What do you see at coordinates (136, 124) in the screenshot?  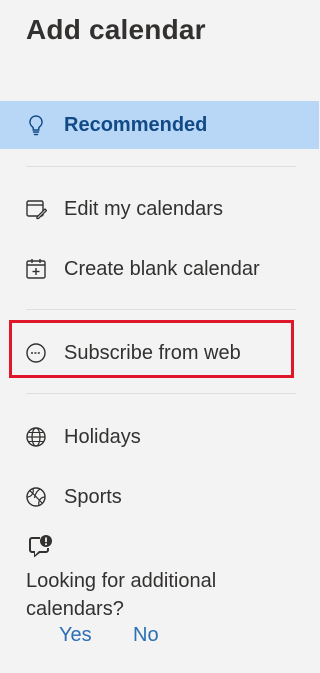 I see `nav-item-label: Recommended` at bounding box center [136, 124].